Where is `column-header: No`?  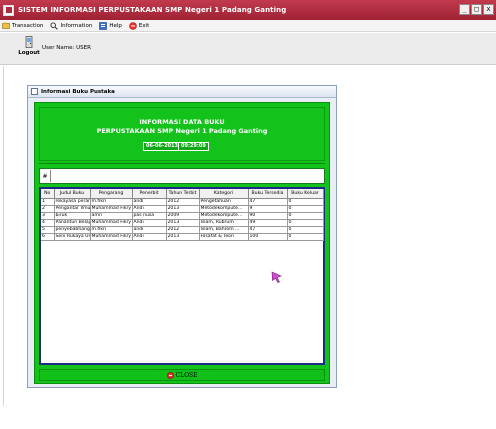 column-header: No is located at coordinates (48, 194).